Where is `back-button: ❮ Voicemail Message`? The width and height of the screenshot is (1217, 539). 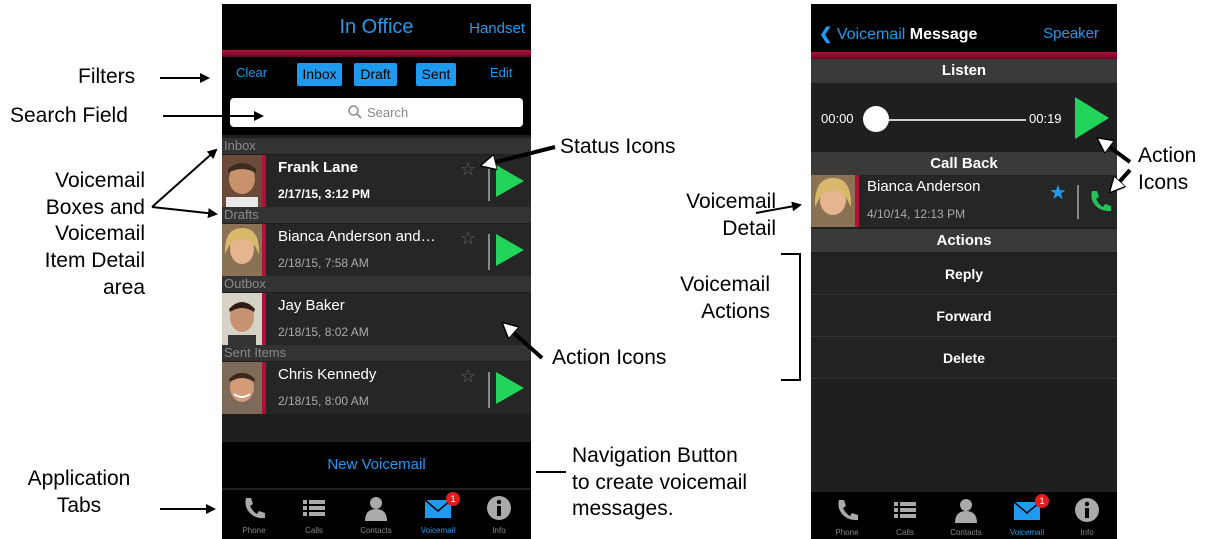 back-button: ❮ Voicemail Message is located at coordinates (898, 34).